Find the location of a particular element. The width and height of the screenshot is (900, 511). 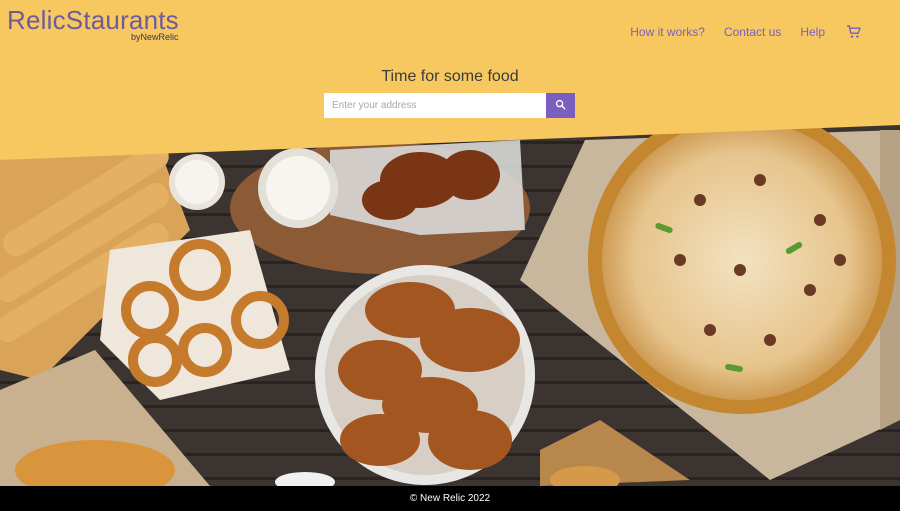

nav-contact-us: Contact us is located at coordinates (752, 32).